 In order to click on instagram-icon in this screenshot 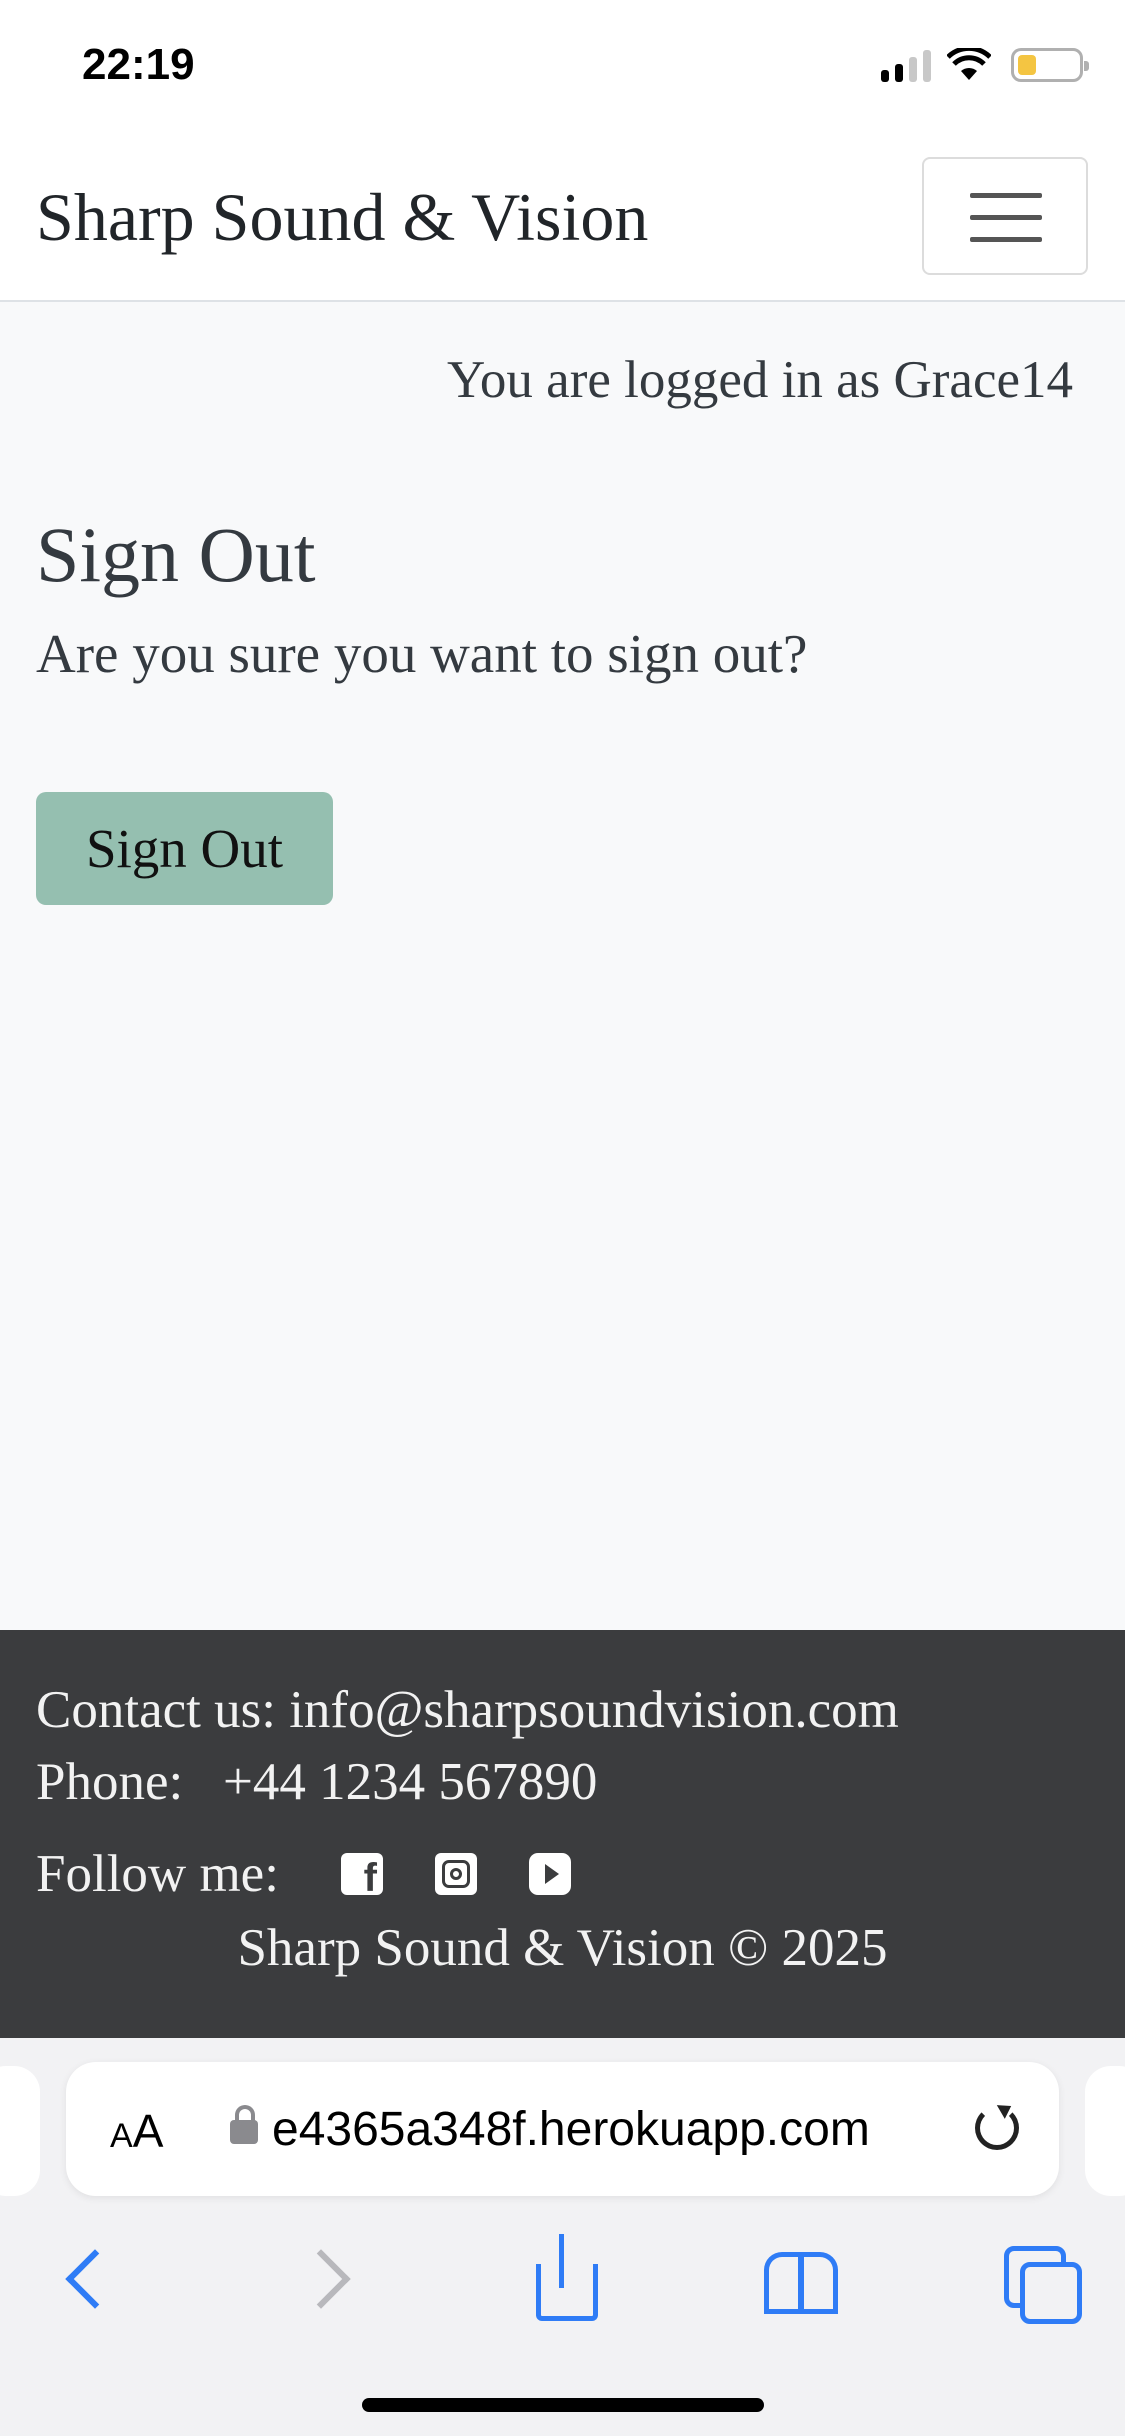, I will do `click(455, 1874)`.